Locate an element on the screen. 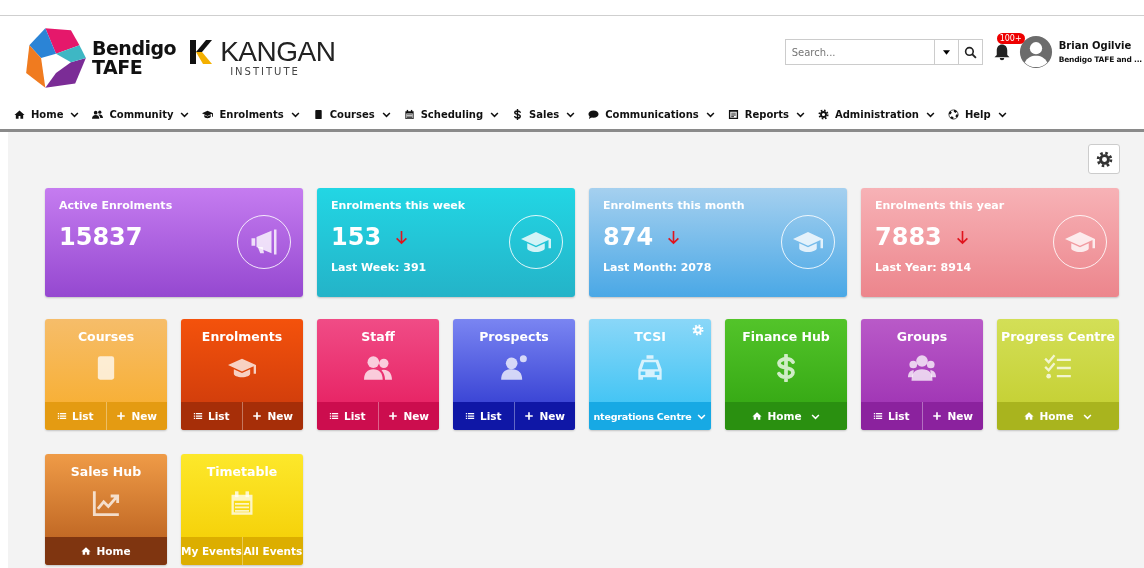 The width and height of the screenshot is (1144, 568). caret-icon is located at coordinates (946, 52).